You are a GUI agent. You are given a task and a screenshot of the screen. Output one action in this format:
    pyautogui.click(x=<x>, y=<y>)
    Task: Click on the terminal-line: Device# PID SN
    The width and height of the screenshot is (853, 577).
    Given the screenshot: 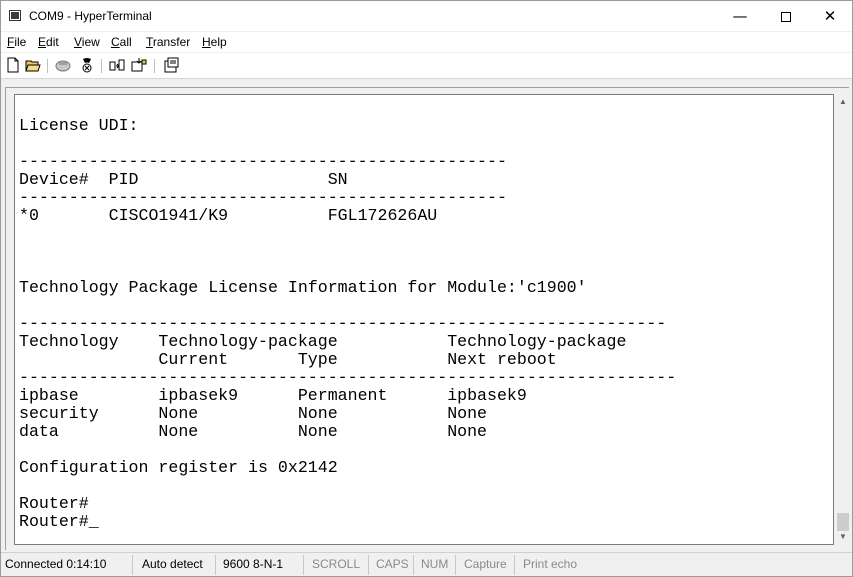 What is the action you would take?
    pyautogui.click(x=183, y=179)
    